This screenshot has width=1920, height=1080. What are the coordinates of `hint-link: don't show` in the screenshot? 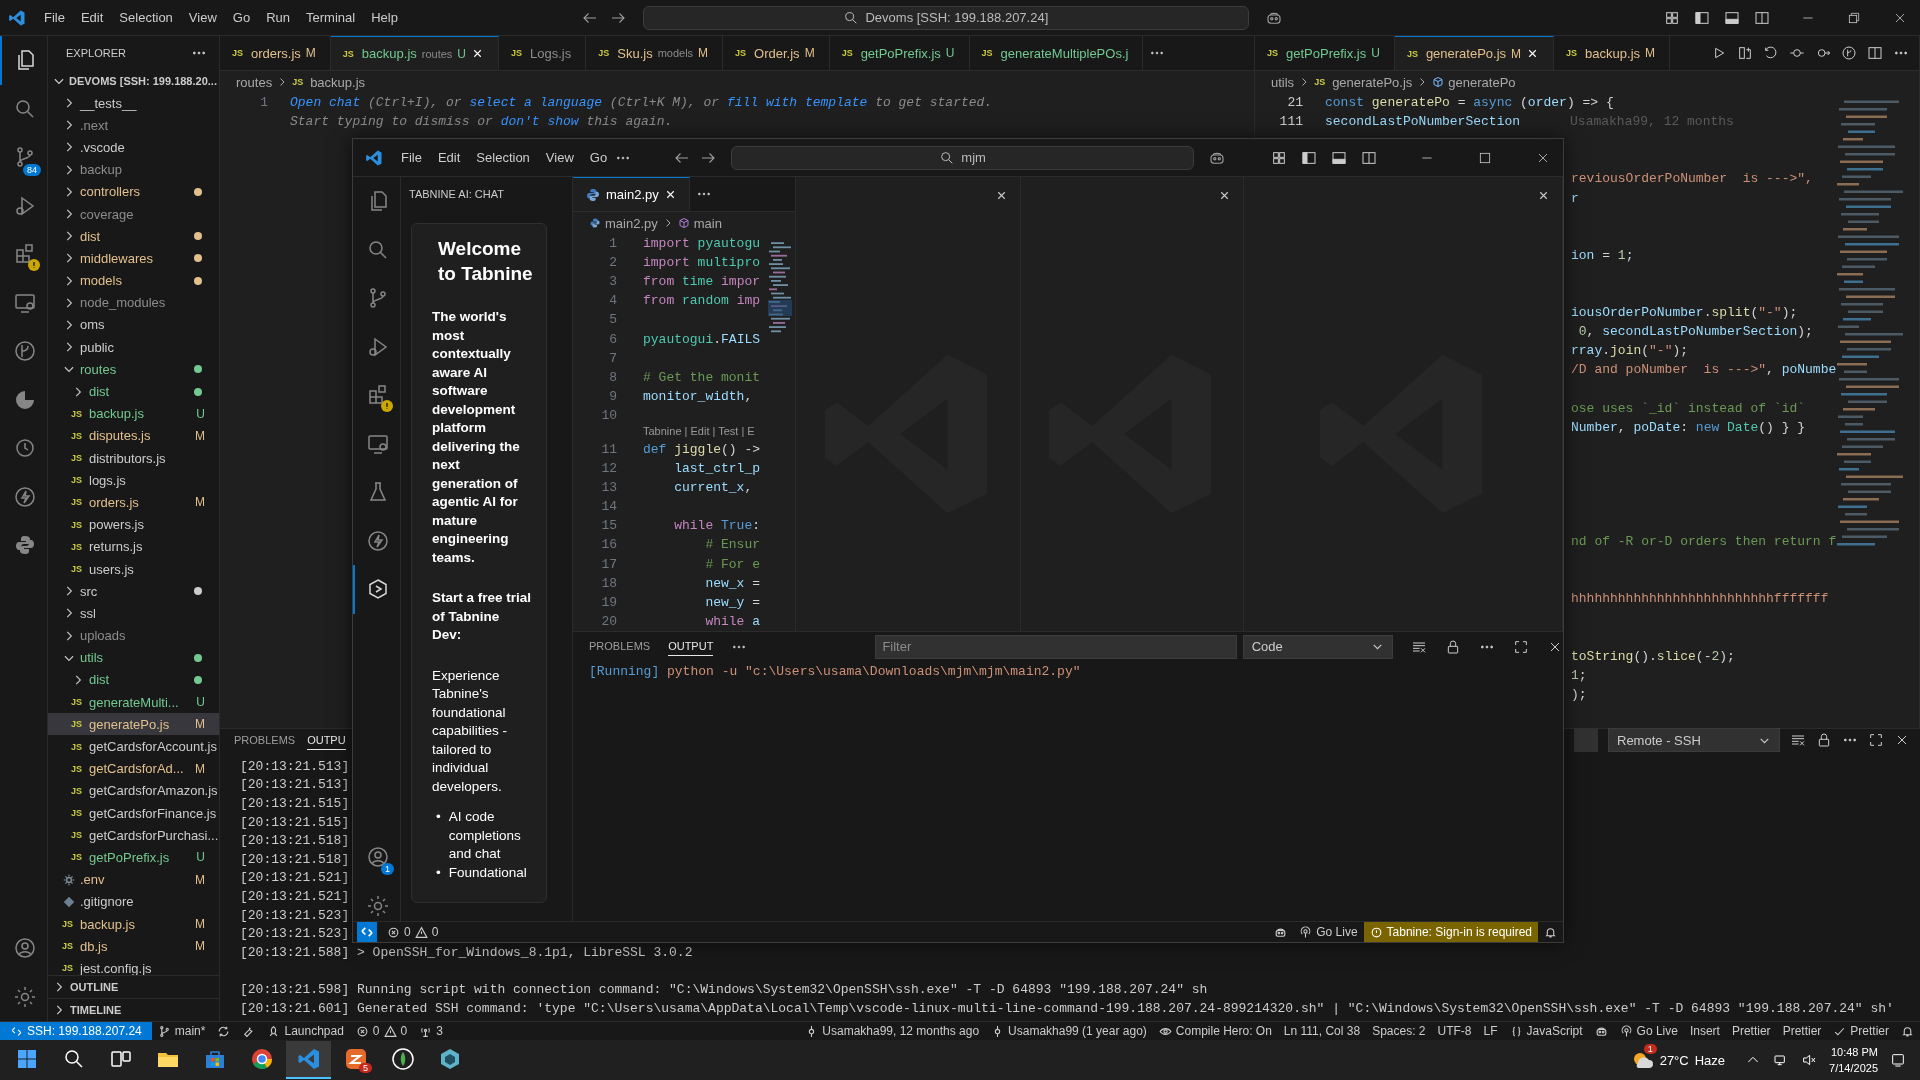 It's located at (539, 122).